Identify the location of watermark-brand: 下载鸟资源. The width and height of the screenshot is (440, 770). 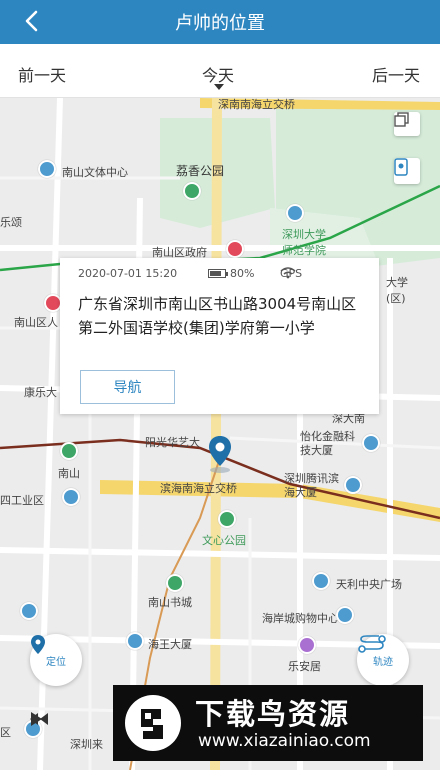
(273, 714).